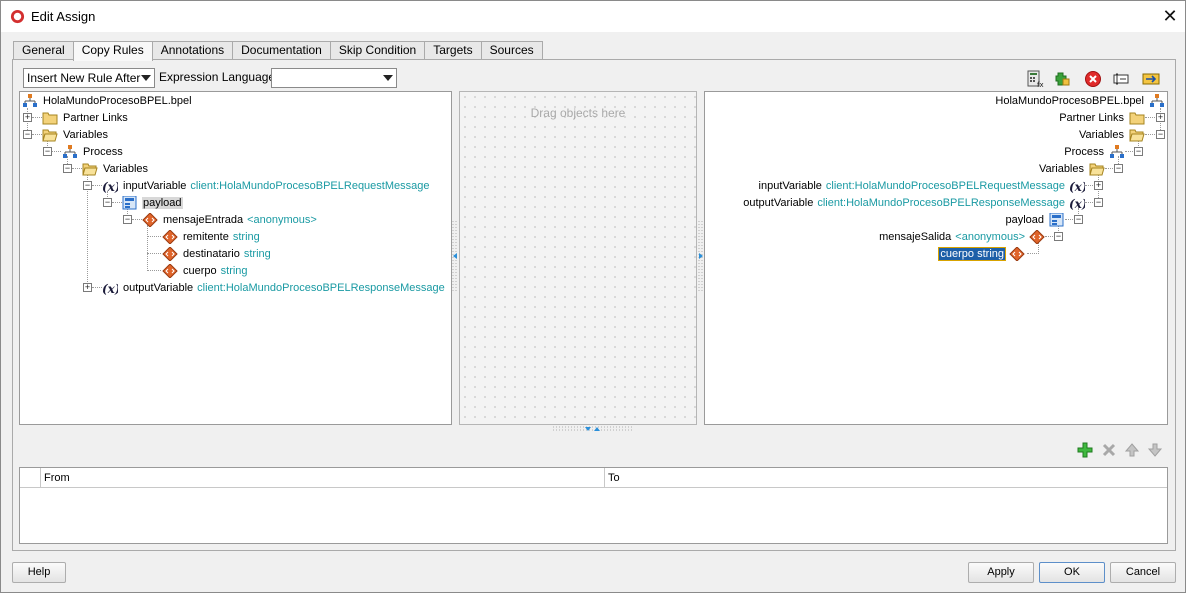 Image resolution: width=1186 pixels, height=593 pixels. I want to click on app-logo-icon, so click(17, 16).